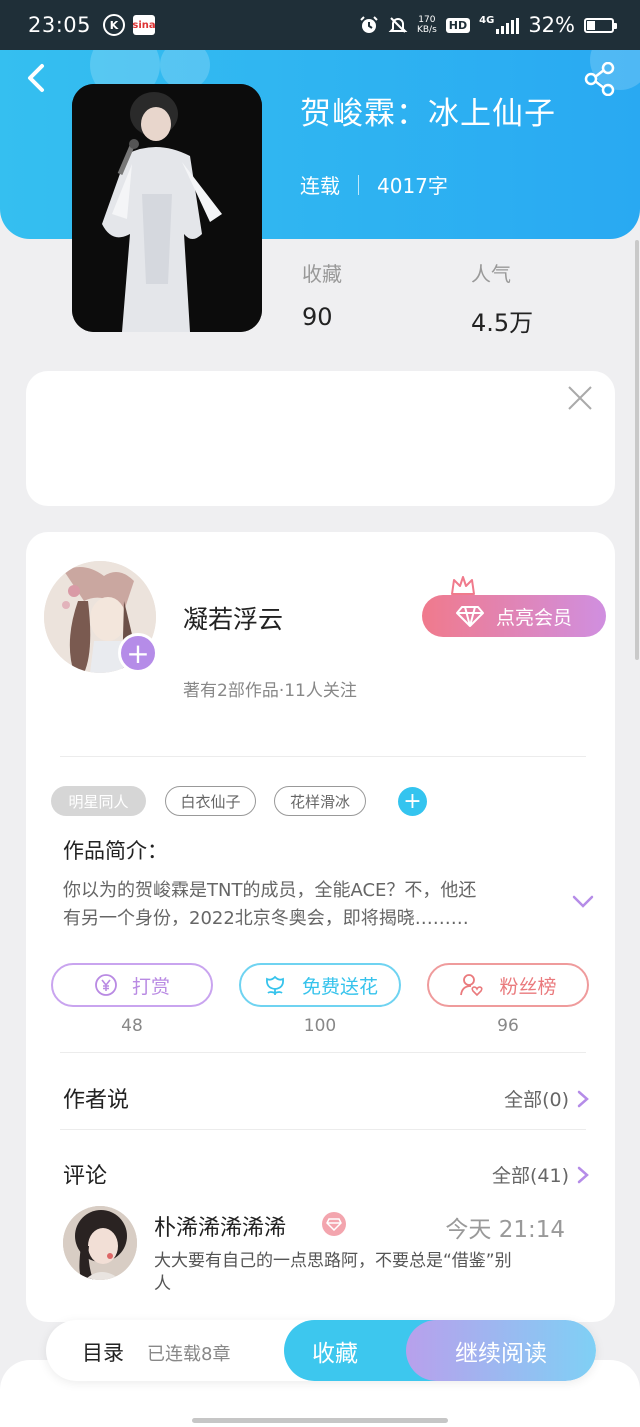  I want to click on author-info: 著有2部作品·11人关注, so click(270, 691).